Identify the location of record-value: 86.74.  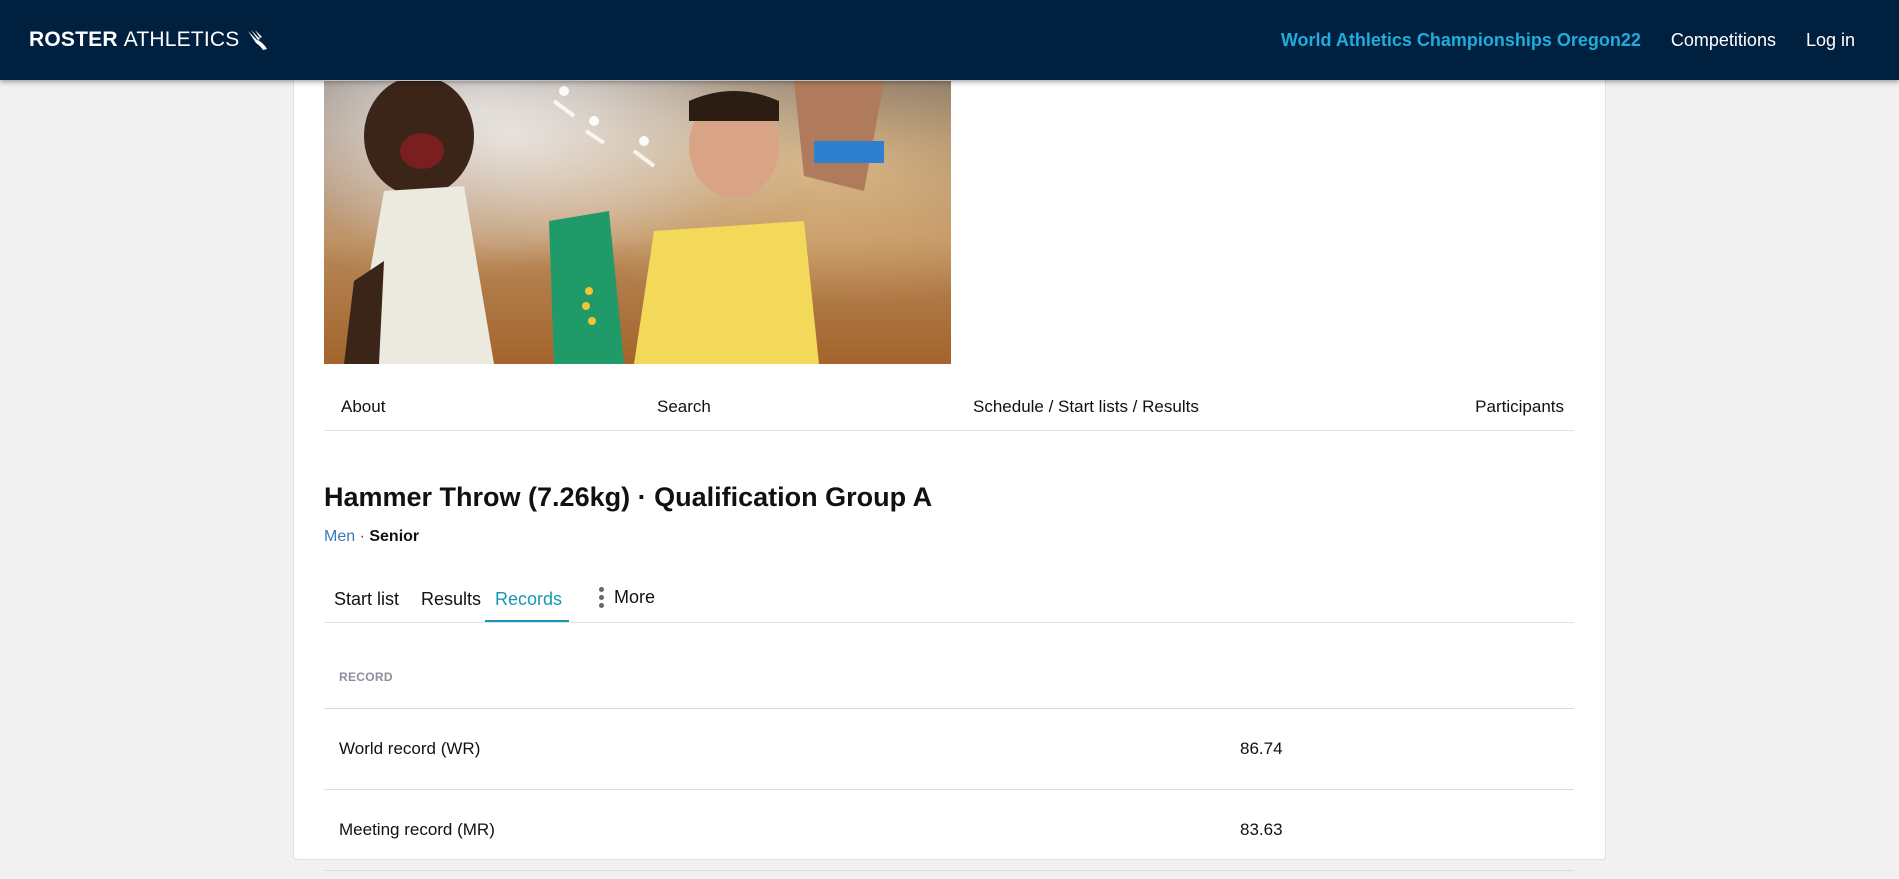
(1261, 748).